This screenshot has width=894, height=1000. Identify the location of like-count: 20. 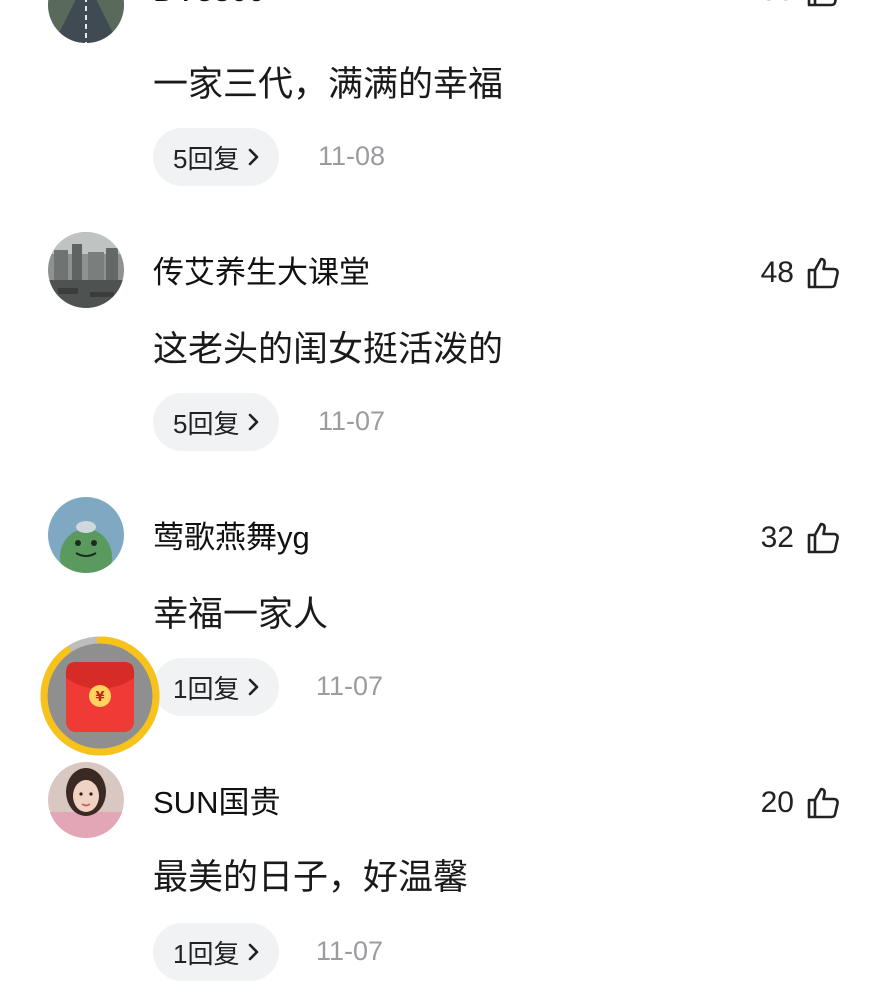
(777, 802).